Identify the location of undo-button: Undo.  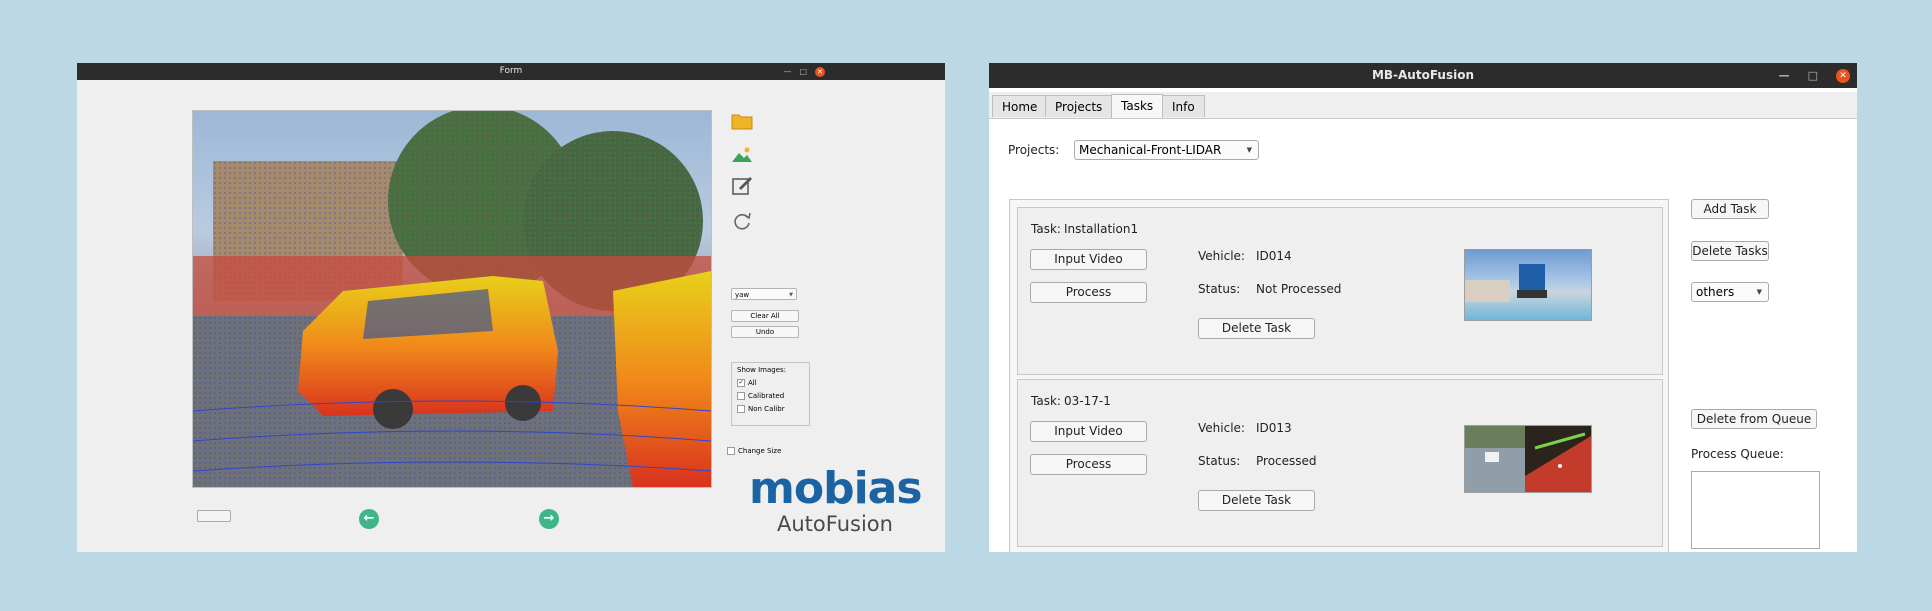
(765, 332).